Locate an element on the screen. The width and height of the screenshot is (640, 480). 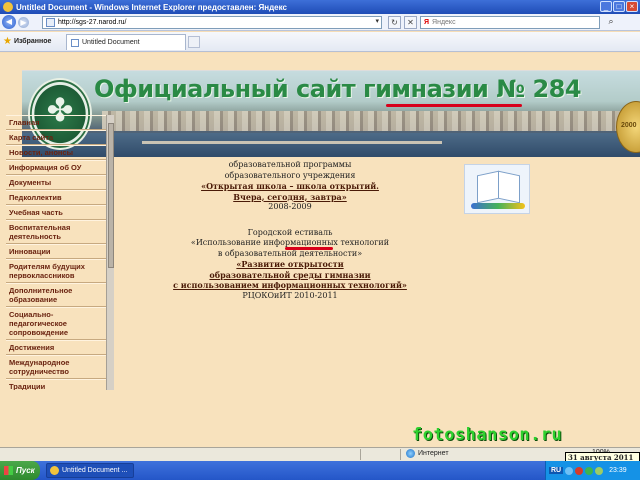
address-url: http://sgs-27.narod.ru/ is located at coordinates (92, 22).